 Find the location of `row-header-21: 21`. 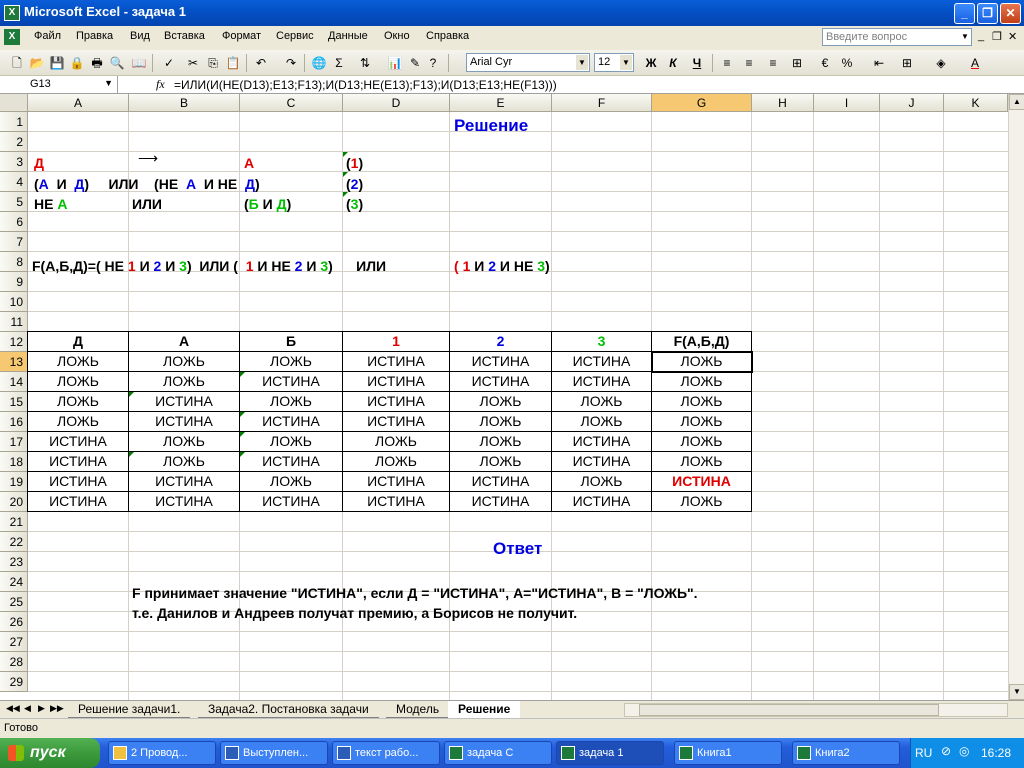

row-header-21: 21 is located at coordinates (14, 522).